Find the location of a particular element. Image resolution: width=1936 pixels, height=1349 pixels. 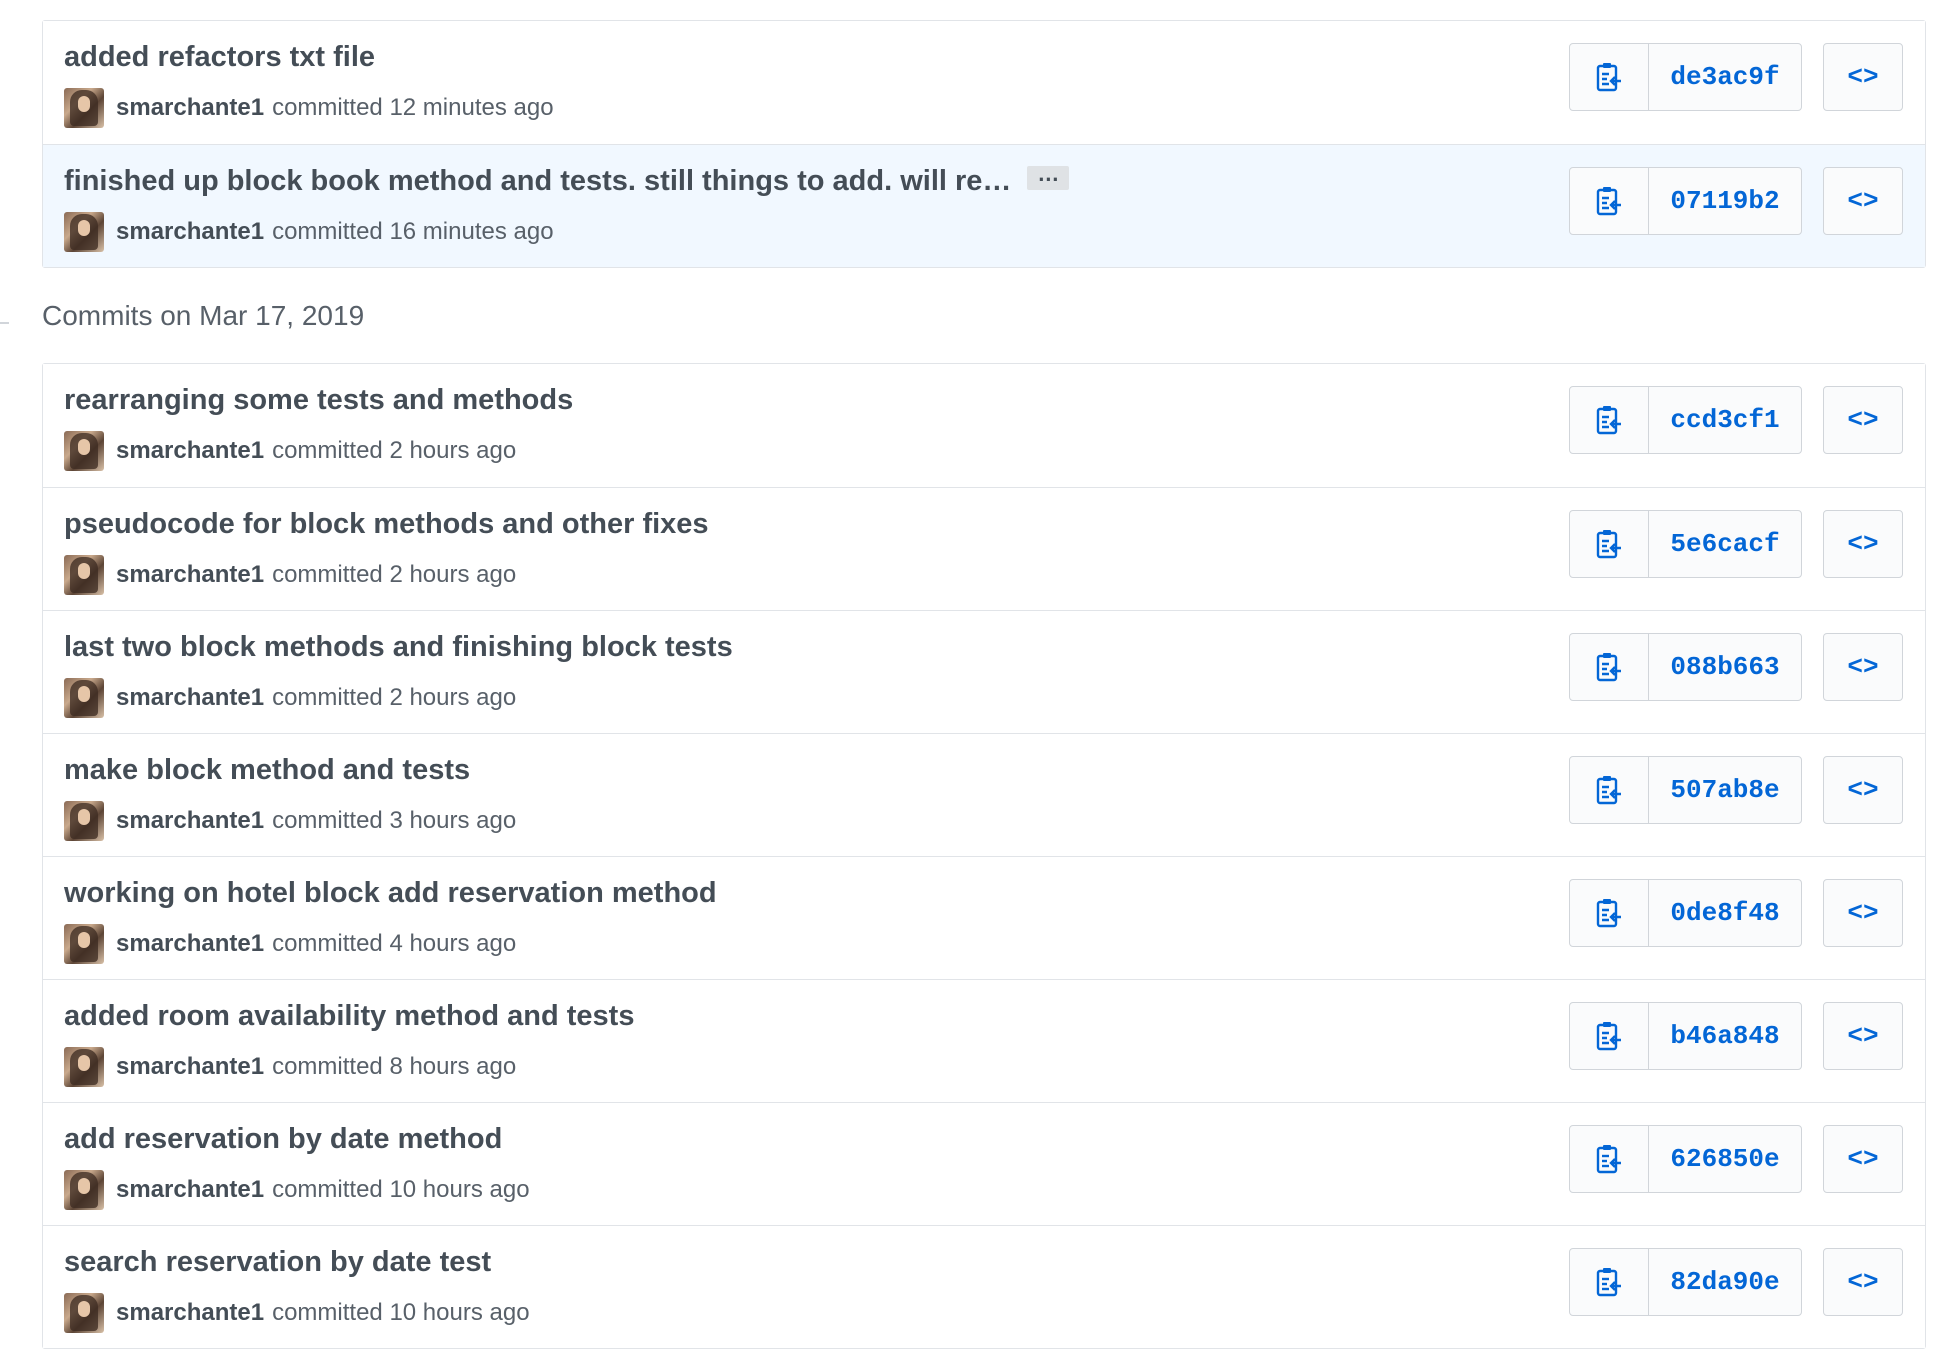

commit-sha-link: de3ac9f is located at coordinates (1725, 77).